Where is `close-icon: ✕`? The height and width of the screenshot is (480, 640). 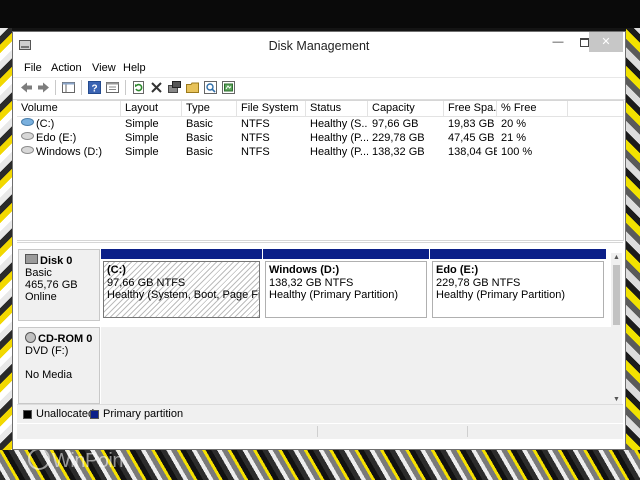
close-icon: ✕ is located at coordinates (606, 42).